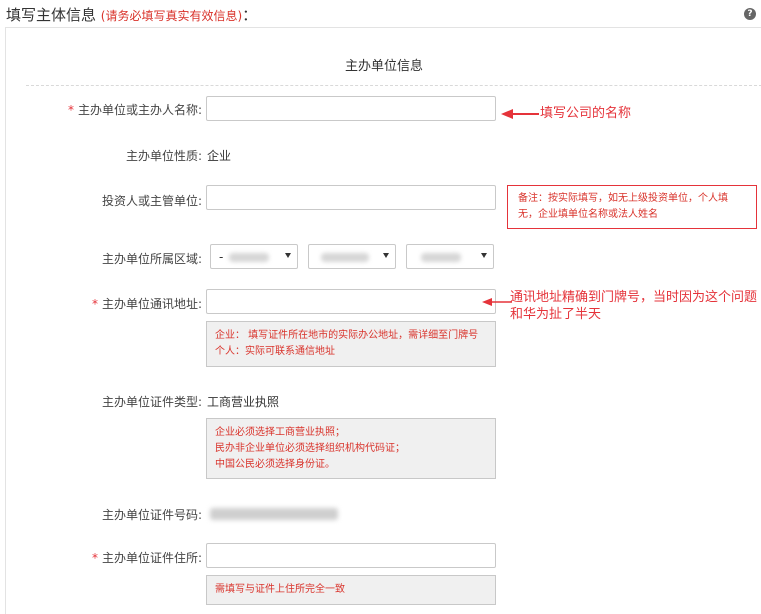 The height and width of the screenshot is (614, 761). Describe the element at coordinates (393, 85) in the screenshot. I see `section-divider` at that location.